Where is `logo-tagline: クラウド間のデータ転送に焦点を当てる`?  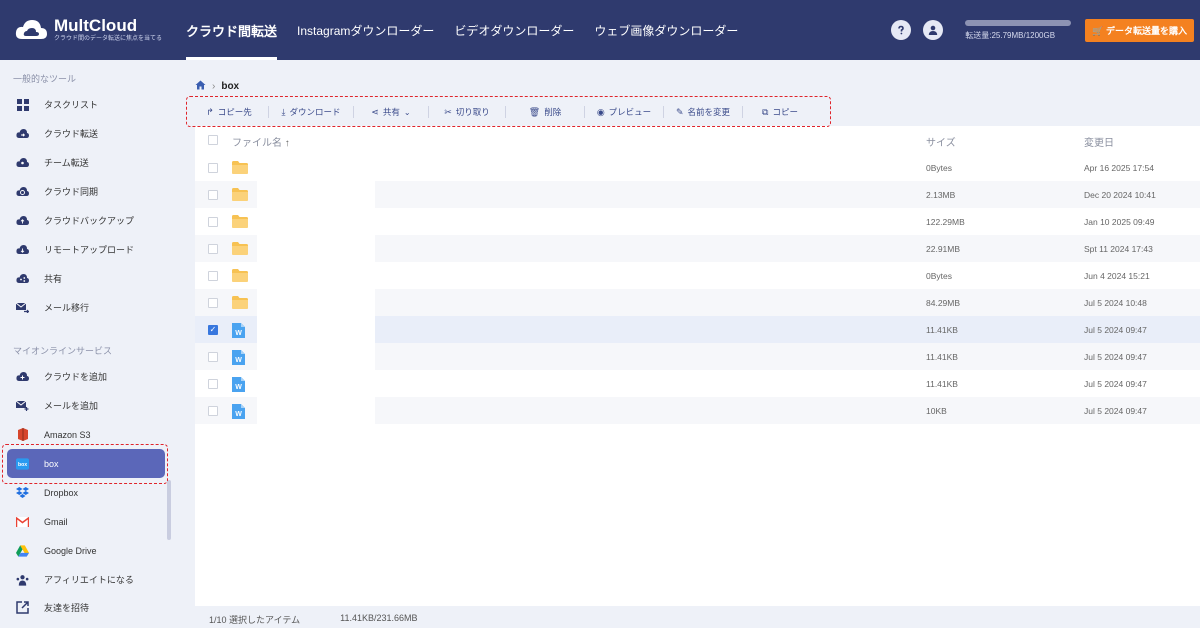 logo-tagline: クラウド間のデータ転送に焦点を当てる is located at coordinates (108, 38).